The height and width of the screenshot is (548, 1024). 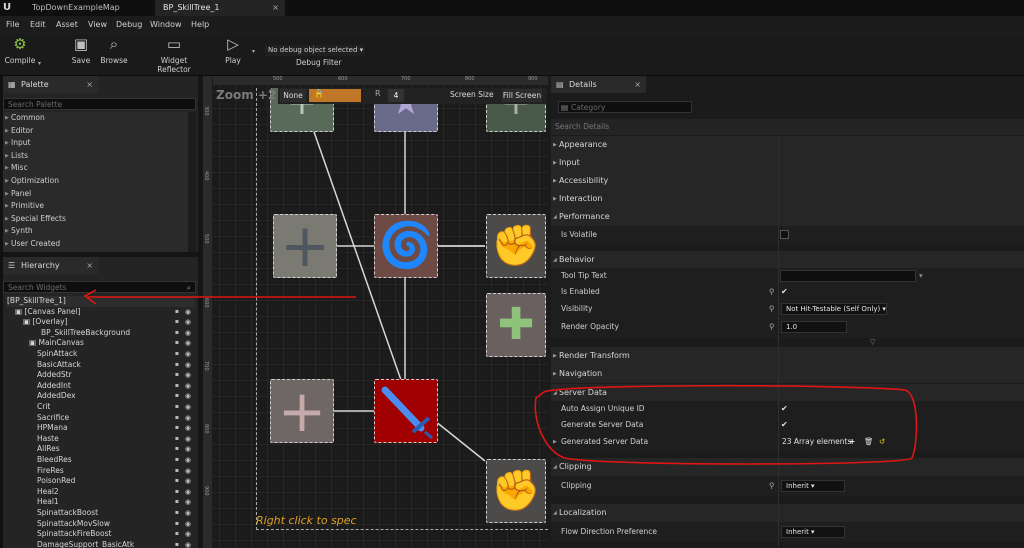 I want to click on annotation-circle, so click(x=726, y=424).